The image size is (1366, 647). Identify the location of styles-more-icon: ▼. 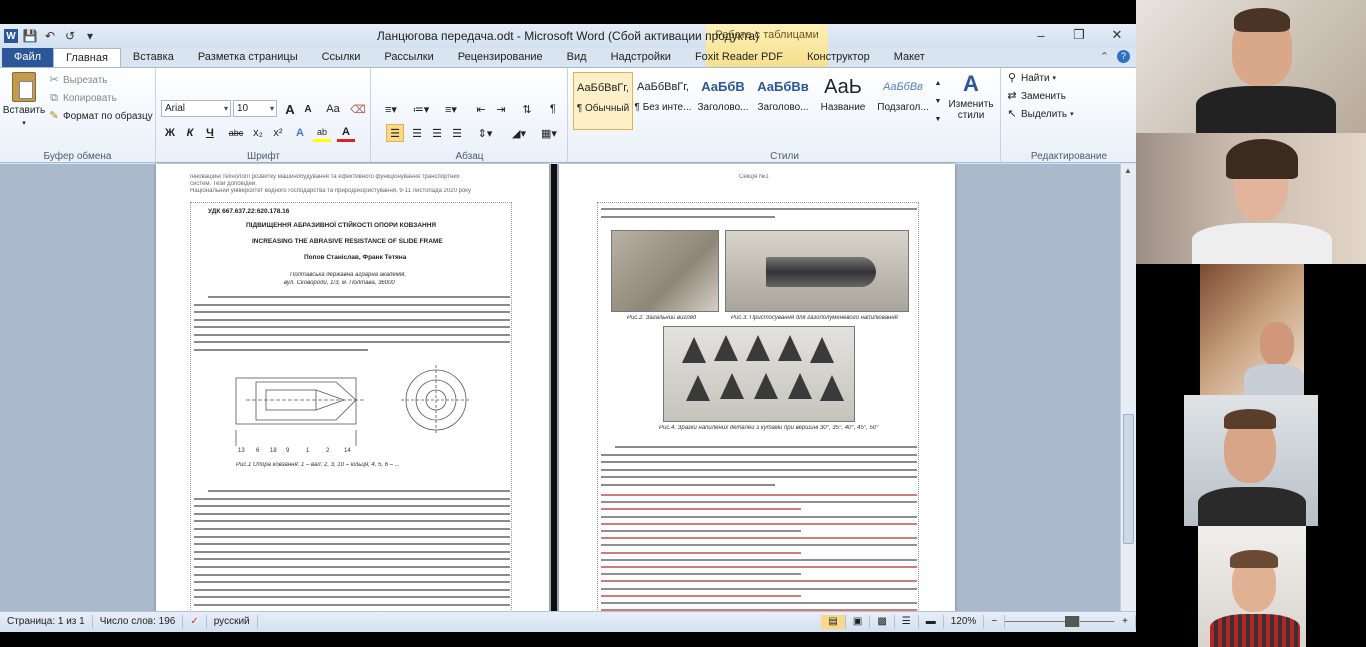
(938, 119).